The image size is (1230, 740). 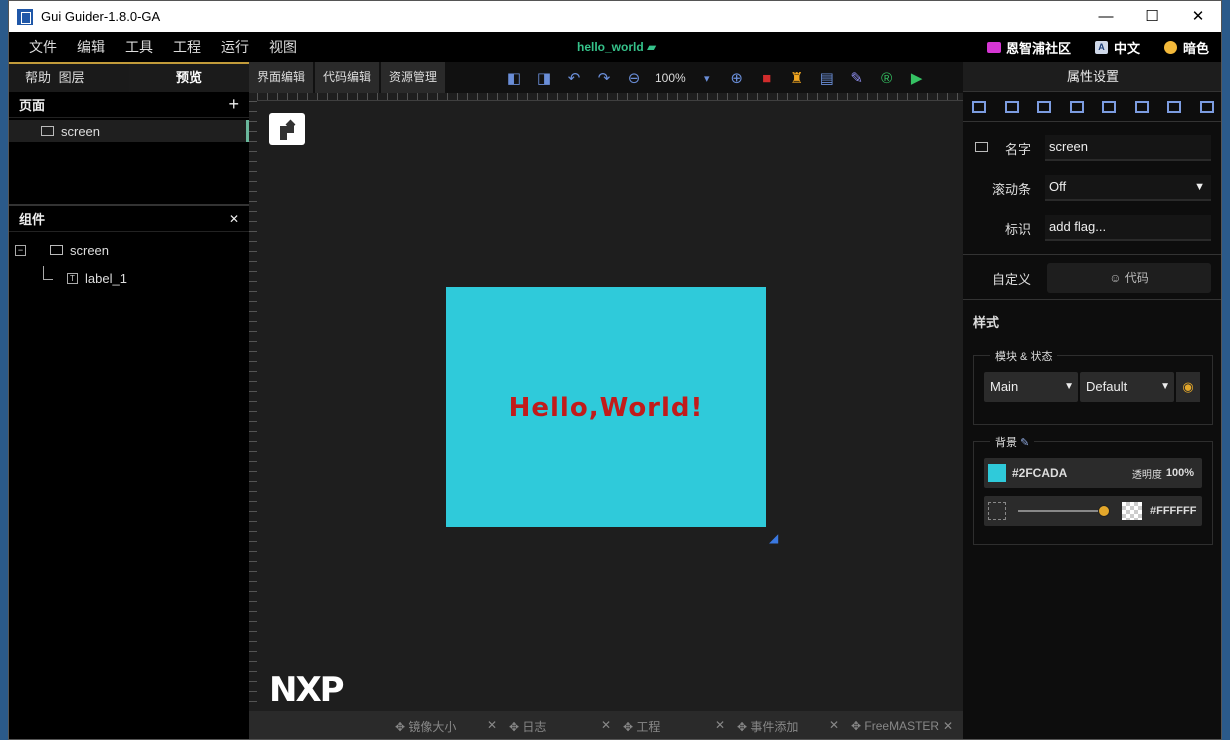 I want to click on tree-item-screen: − screen, so click(x=129, y=250).